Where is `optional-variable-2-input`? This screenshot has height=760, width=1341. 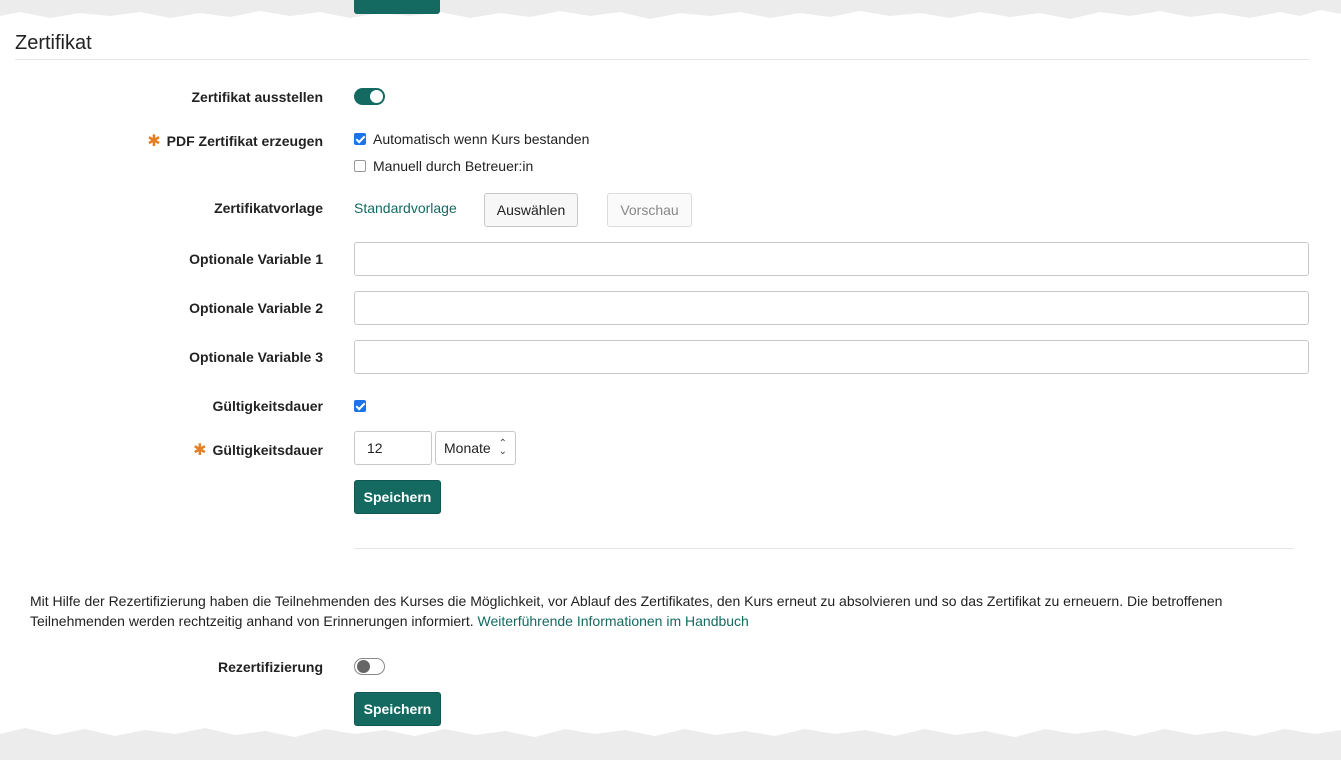
optional-variable-2-input is located at coordinates (831, 308).